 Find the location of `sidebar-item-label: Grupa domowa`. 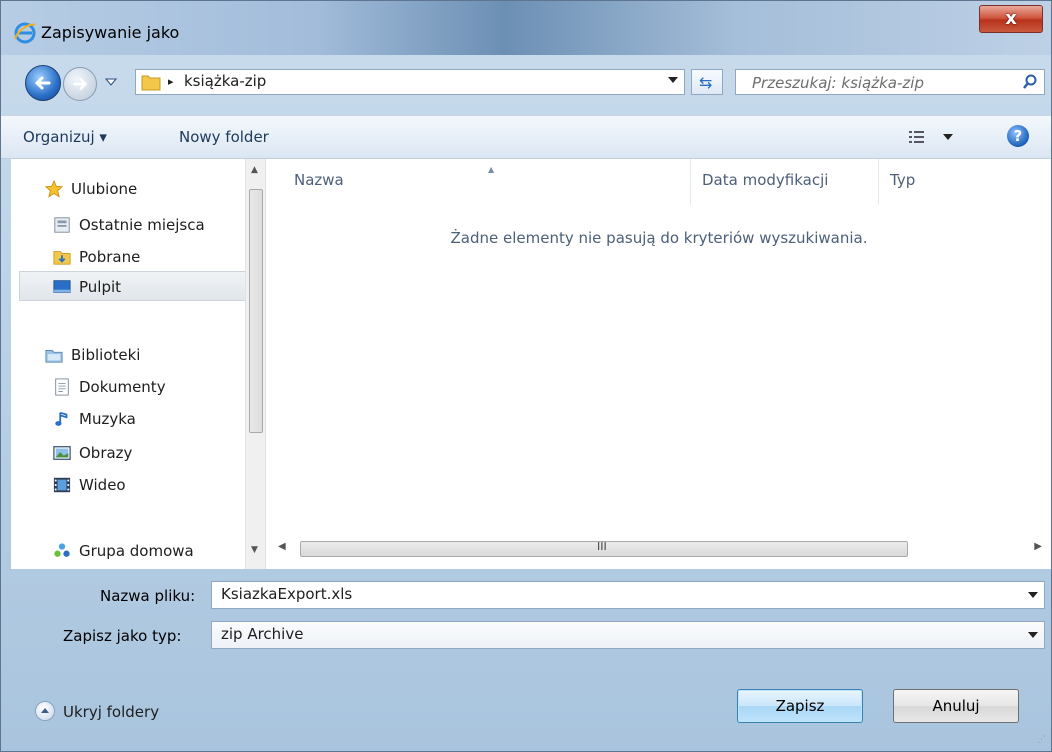

sidebar-item-label: Grupa domowa is located at coordinates (136, 551).